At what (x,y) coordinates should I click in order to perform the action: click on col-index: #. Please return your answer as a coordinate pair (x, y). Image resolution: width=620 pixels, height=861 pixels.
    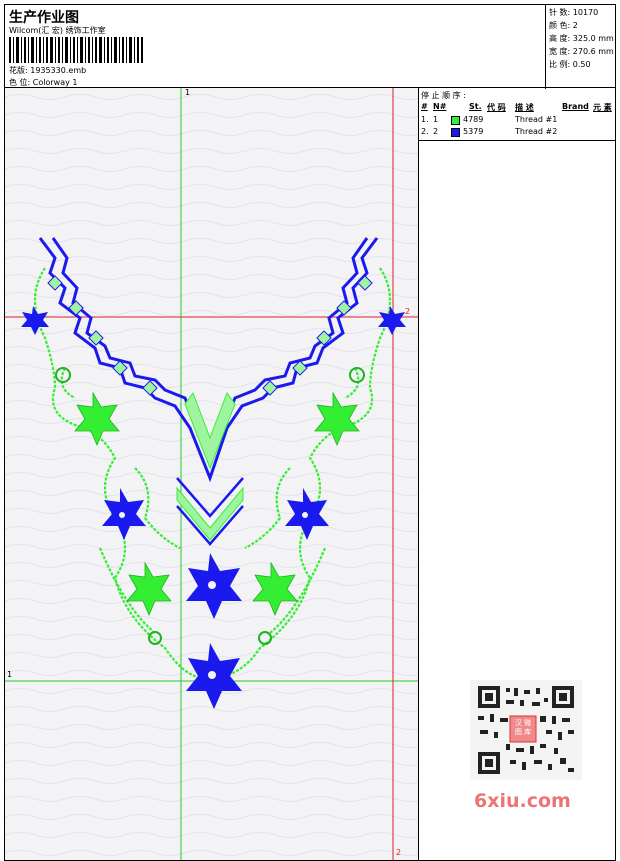
    Looking at the image, I should click on (424, 106).